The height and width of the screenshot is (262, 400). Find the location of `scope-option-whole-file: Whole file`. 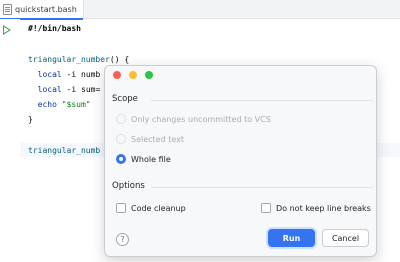

scope-option-whole-file: Whole file is located at coordinates (143, 159).